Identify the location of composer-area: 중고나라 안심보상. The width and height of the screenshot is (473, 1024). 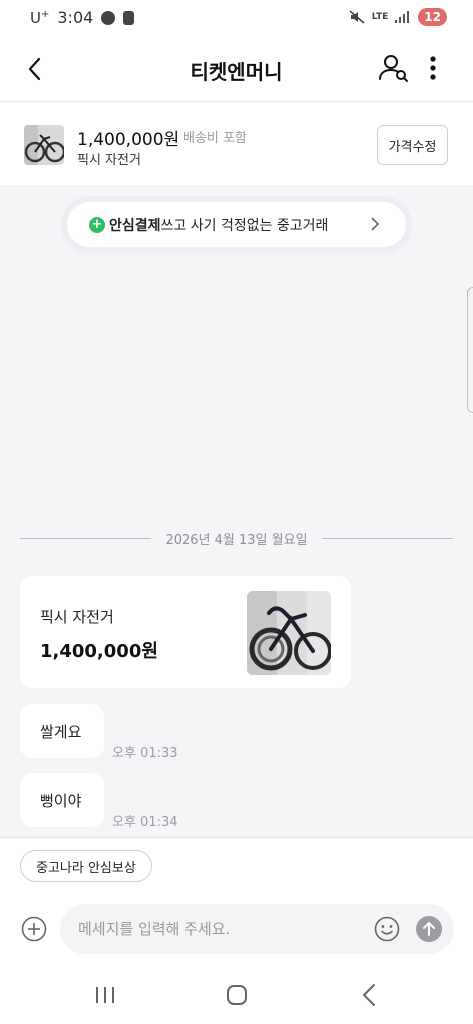
(236, 902).